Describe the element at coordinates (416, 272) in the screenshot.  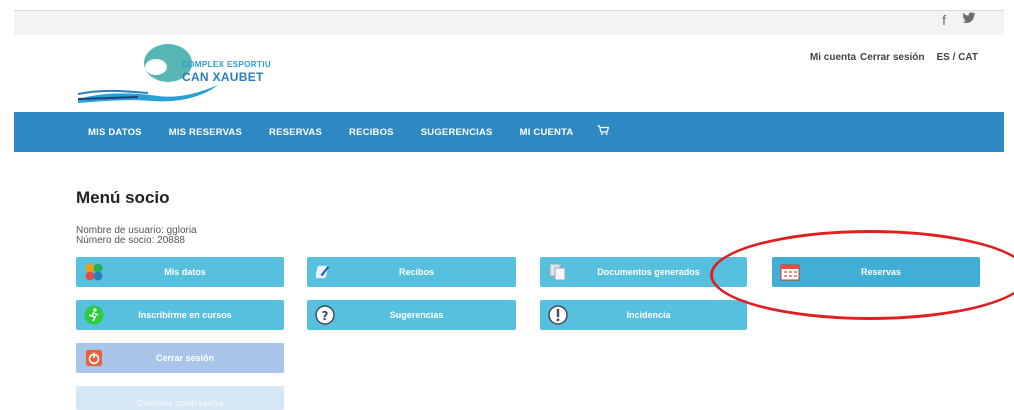
I see `recibos-label: Recibos` at that location.